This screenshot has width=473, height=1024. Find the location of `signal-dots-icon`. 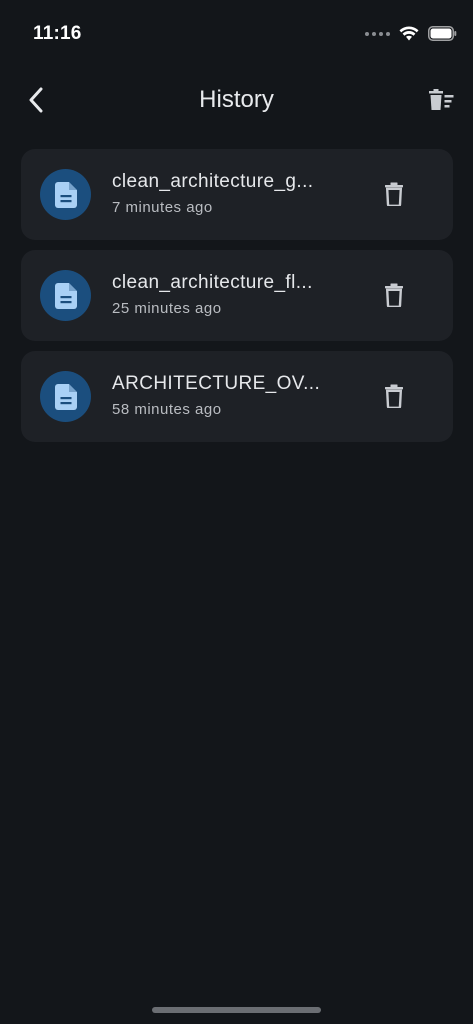

signal-dots-icon is located at coordinates (377, 33).